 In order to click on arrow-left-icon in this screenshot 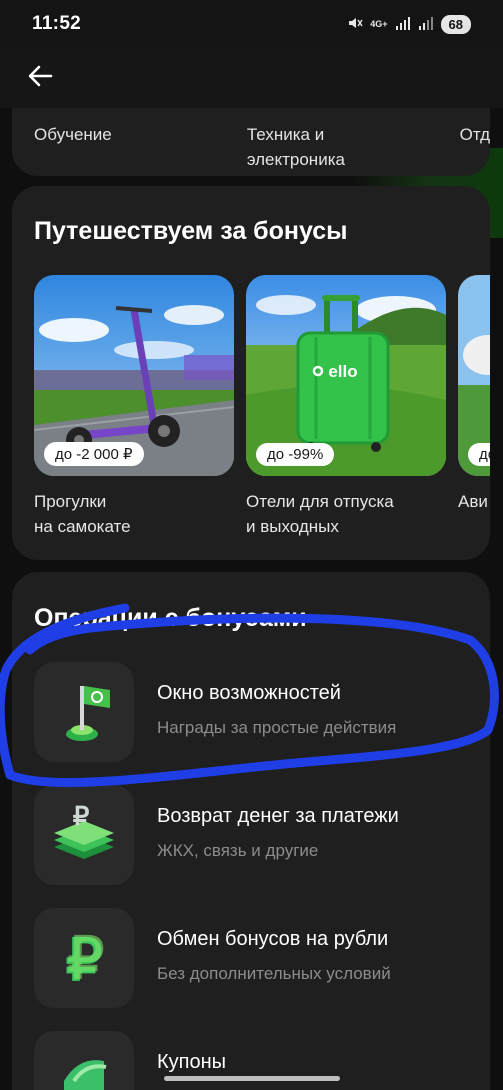, I will do `click(40, 78)`.